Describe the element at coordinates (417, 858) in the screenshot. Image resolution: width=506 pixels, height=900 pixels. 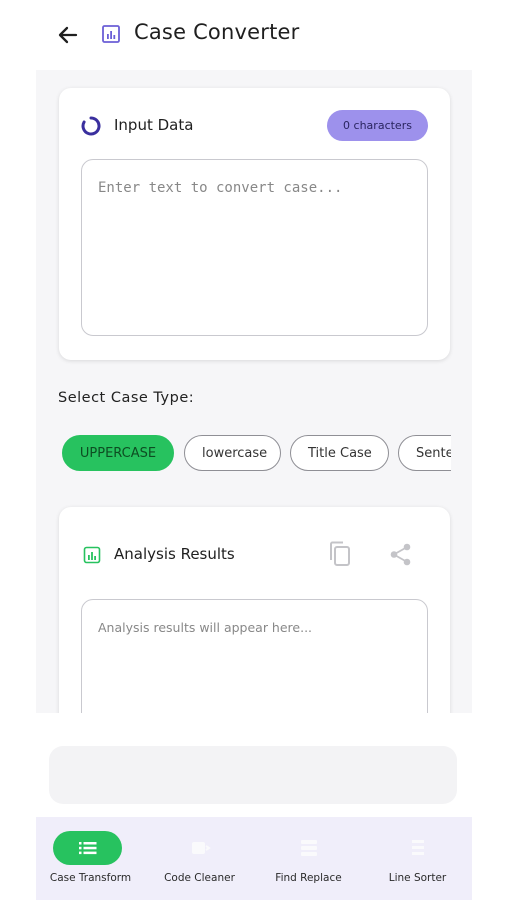
I see `nav-line-sorter: Line Sorter` at that location.